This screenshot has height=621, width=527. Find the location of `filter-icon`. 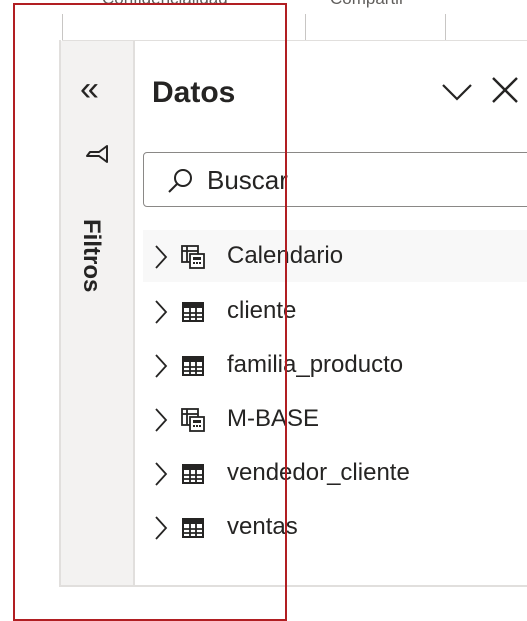

filter-icon is located at coordinates (97, 154).